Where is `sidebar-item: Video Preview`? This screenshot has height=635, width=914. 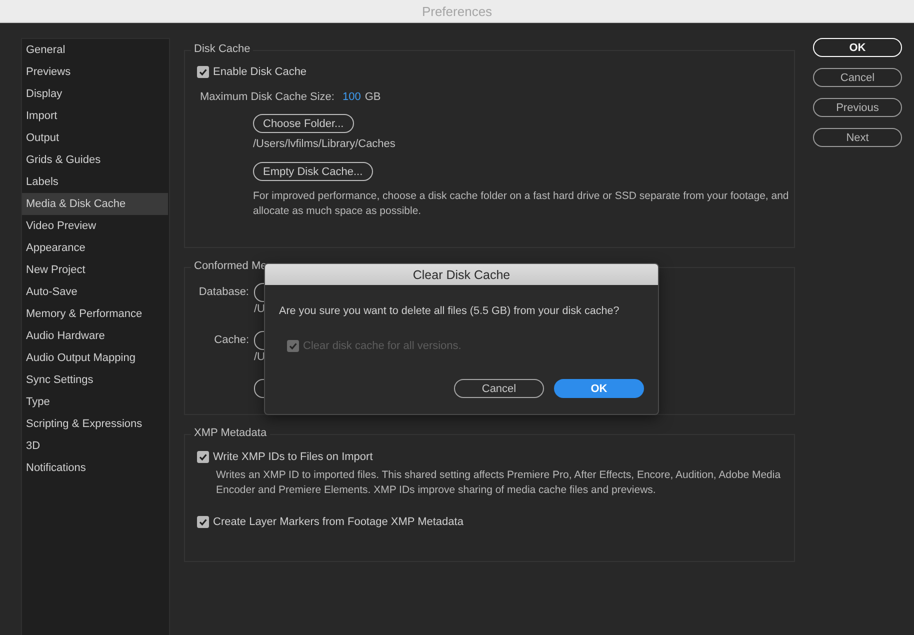 sidebar-item: Video Preview is located at coordinates (95, 226).